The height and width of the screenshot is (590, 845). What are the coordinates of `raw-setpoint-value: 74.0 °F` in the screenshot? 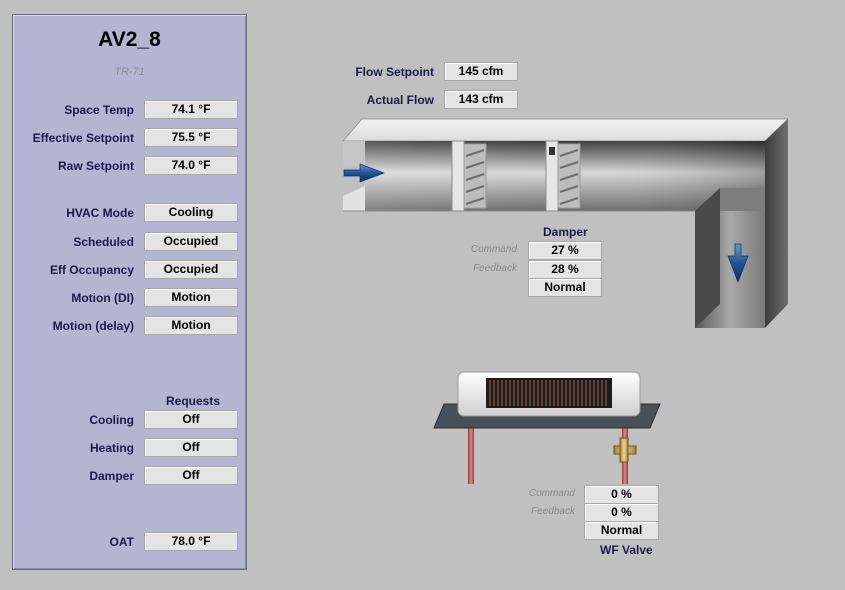 It's located at (191, 165).